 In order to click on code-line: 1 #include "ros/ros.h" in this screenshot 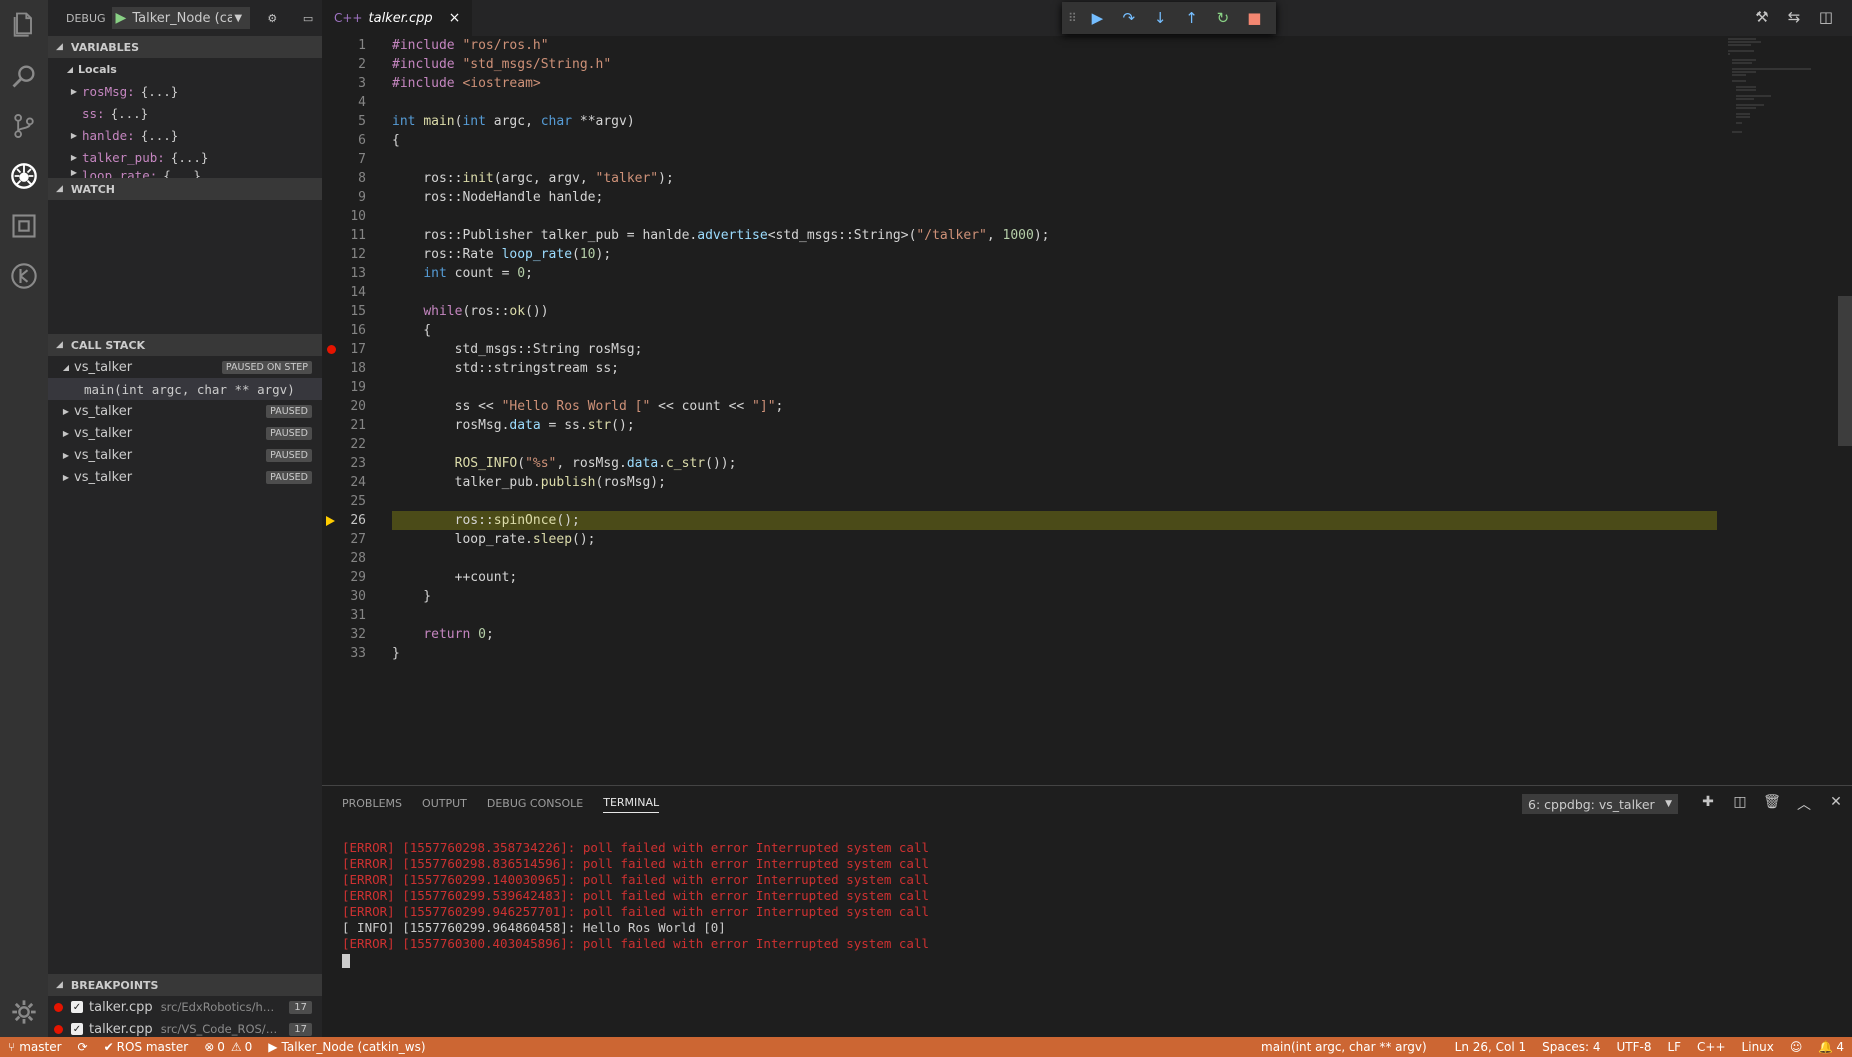, I will do `click(1022, 45)`.